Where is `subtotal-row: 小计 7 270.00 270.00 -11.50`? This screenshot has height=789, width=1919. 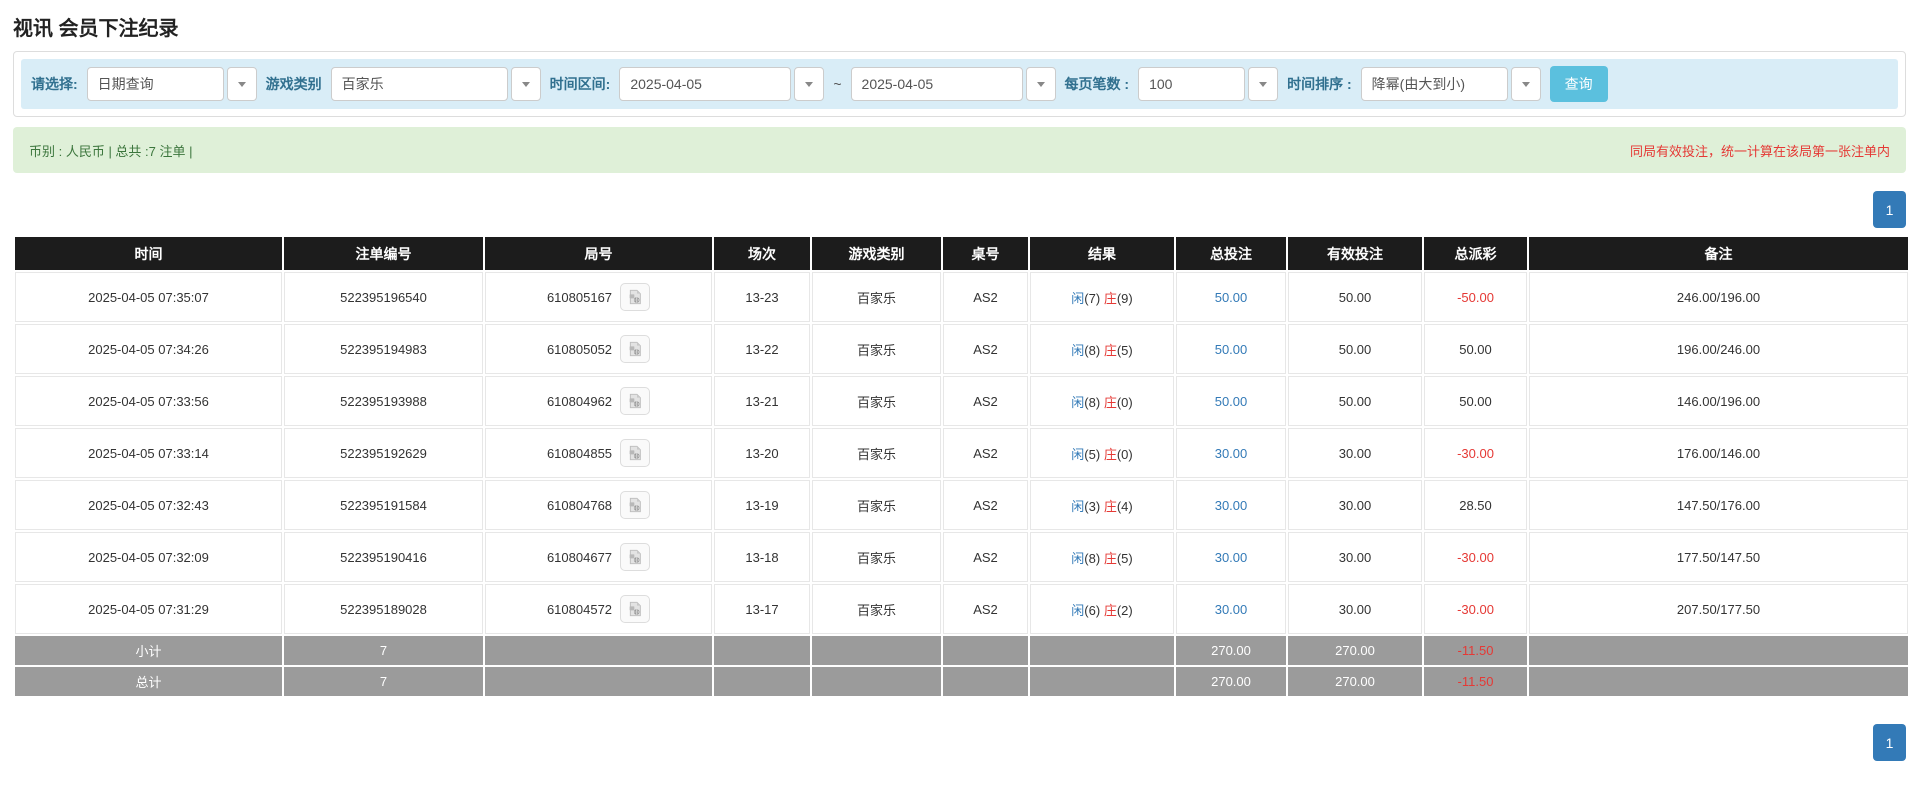 subtotal-row: 小计 7 270.00 270.00 -11.50 is located at coordinates (961, 650).